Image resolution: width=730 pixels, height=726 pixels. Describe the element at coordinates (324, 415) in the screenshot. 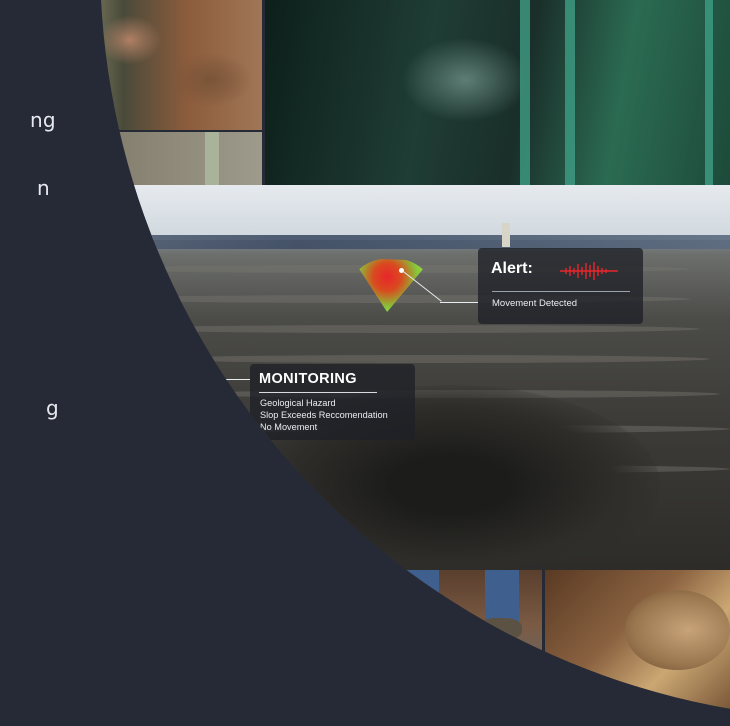

I see `monitoring-line-2: Slop Exceeds Reccomendation` at that location.